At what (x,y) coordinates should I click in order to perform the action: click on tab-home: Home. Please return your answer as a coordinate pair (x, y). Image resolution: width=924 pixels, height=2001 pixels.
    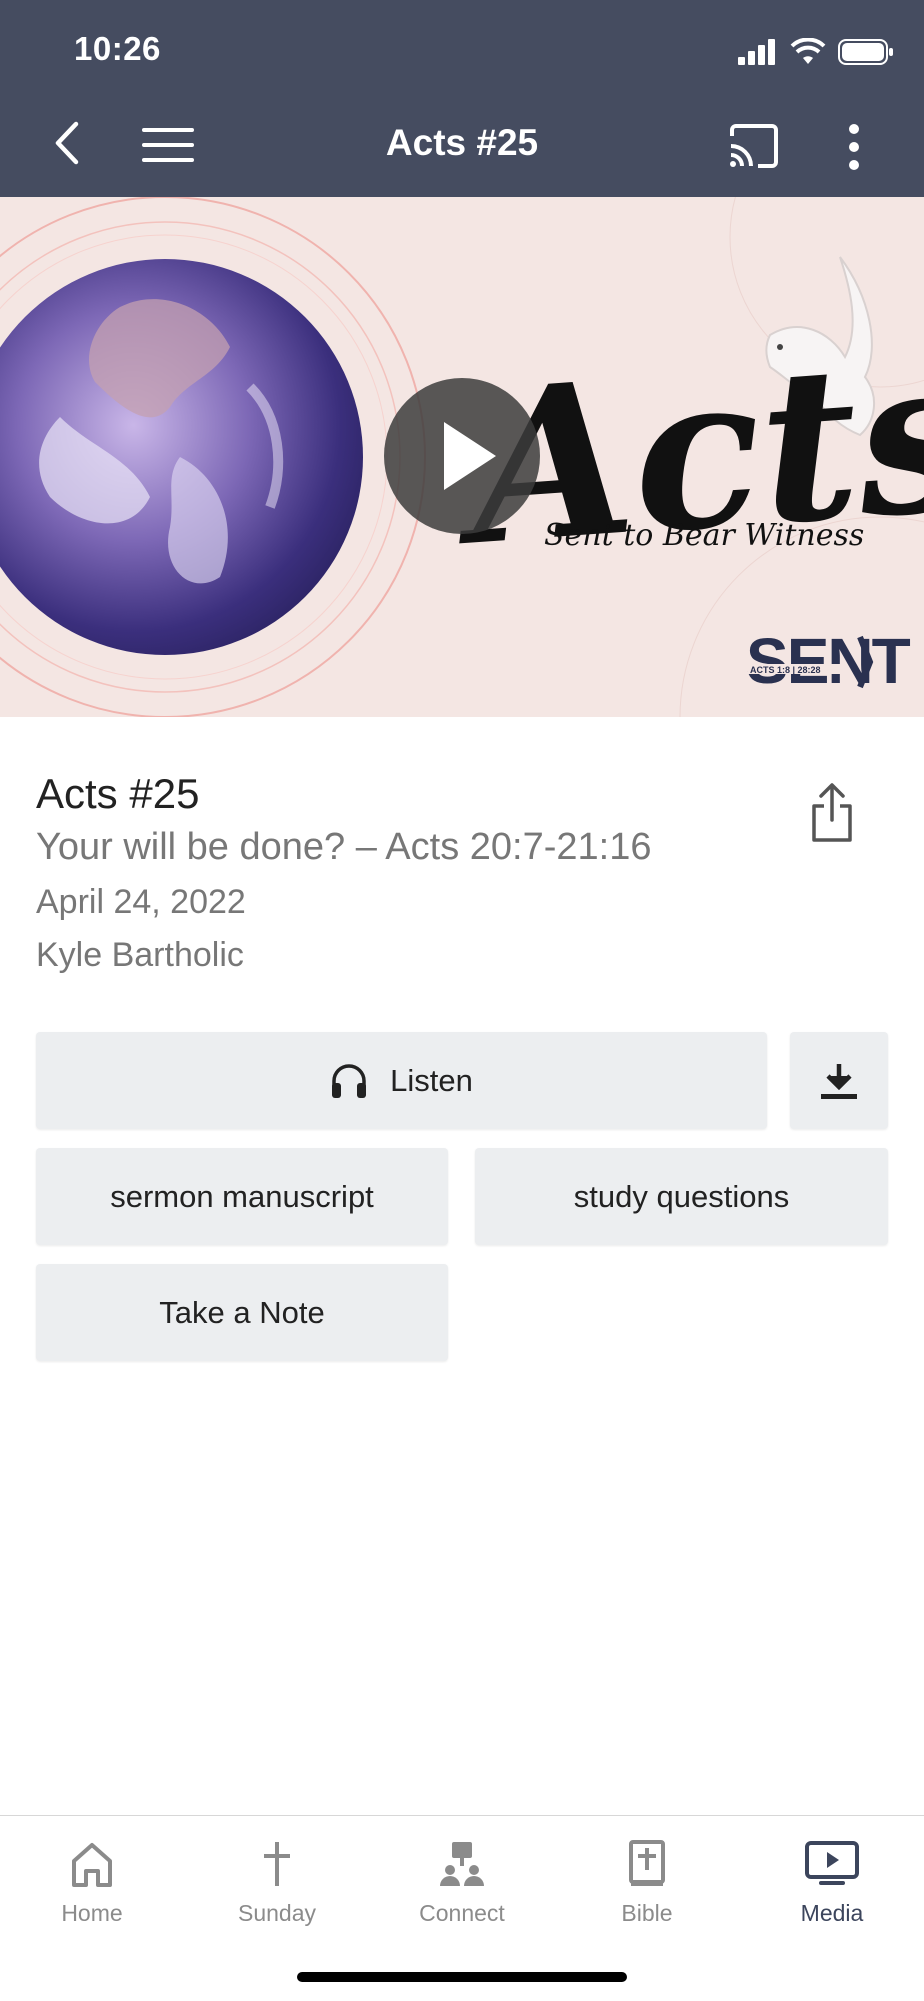
    Looking at the image, I should click on (92, 1881).